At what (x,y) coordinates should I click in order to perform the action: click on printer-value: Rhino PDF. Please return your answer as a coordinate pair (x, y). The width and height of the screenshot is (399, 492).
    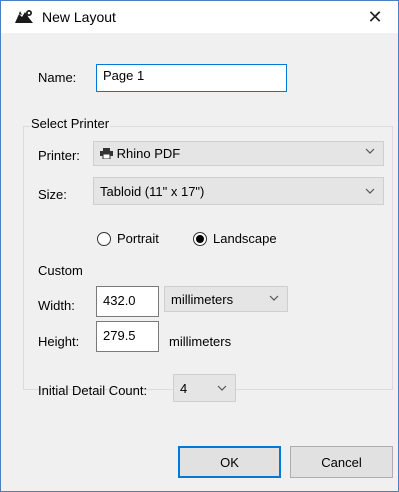
    Looking at the image, I should click on (148, 153).